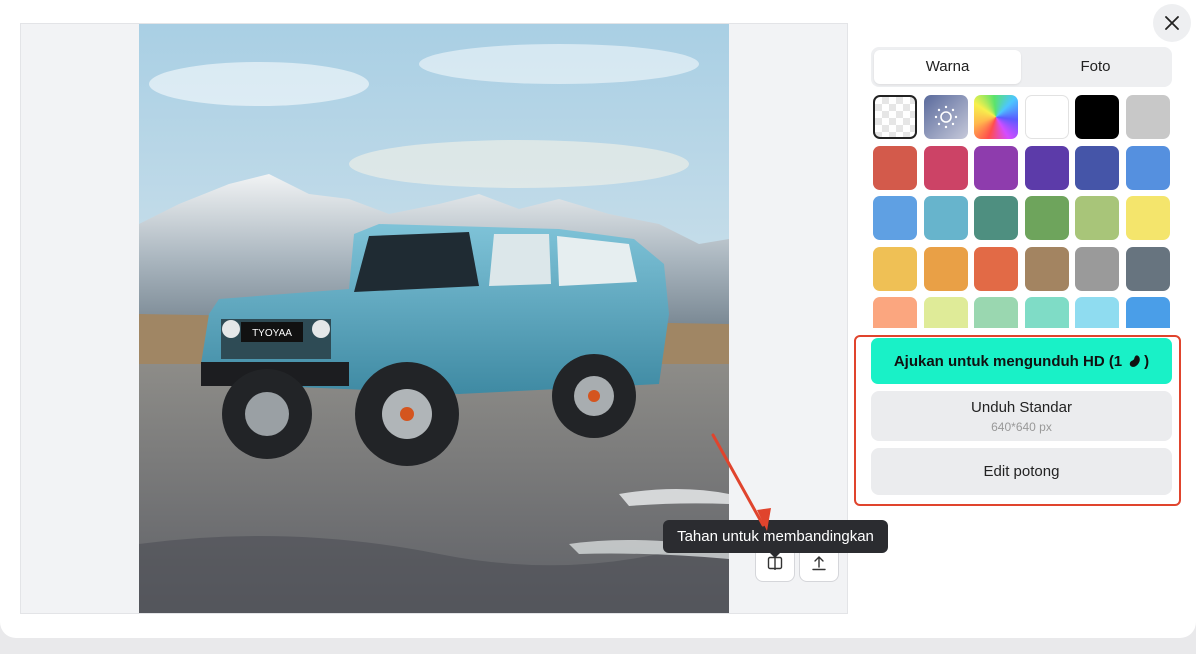 The image size is (1196, 654). I want to click on close-icon, so click(1172, 23).